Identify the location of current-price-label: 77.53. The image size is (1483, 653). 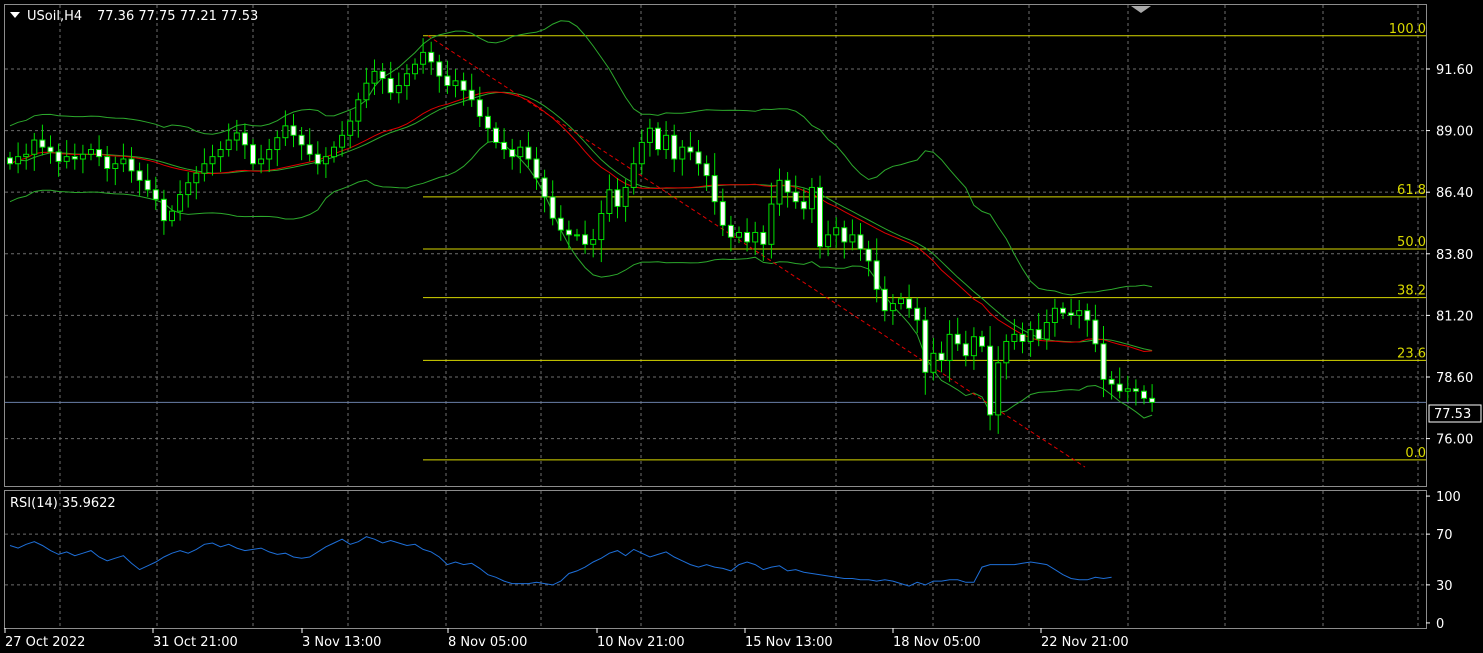
(1452, 414).